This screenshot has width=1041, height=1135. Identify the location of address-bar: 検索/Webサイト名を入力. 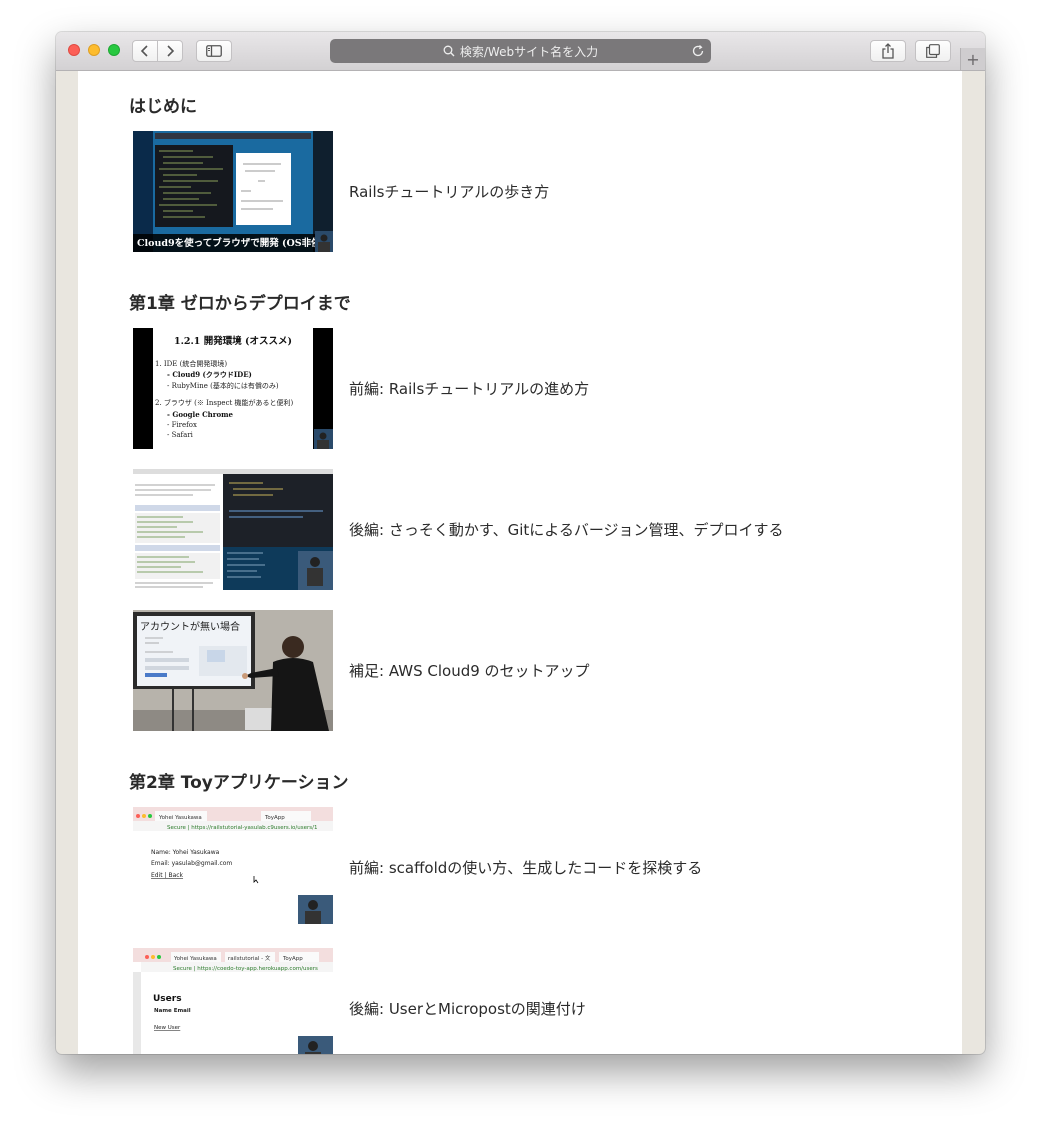
(520, 51).